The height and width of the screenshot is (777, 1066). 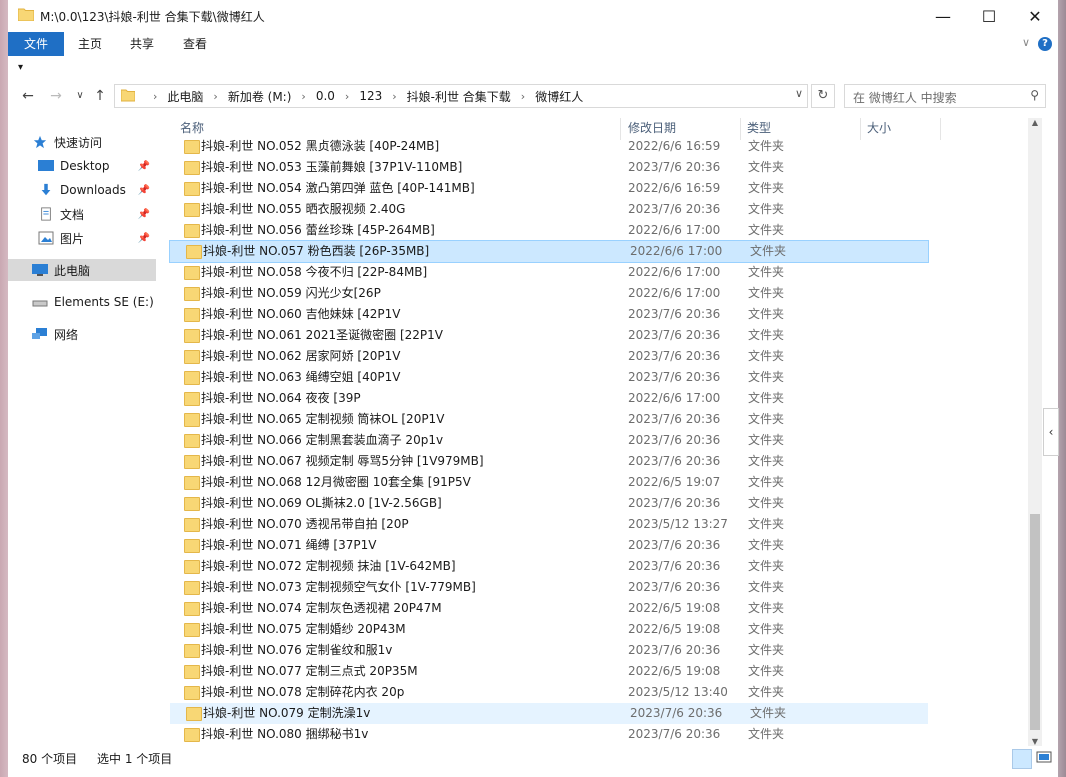 What do you see at coordinates (55, 334) in the screenshot?
I see `sidebar-item-network: 网络` at bounding box center [55, 334].